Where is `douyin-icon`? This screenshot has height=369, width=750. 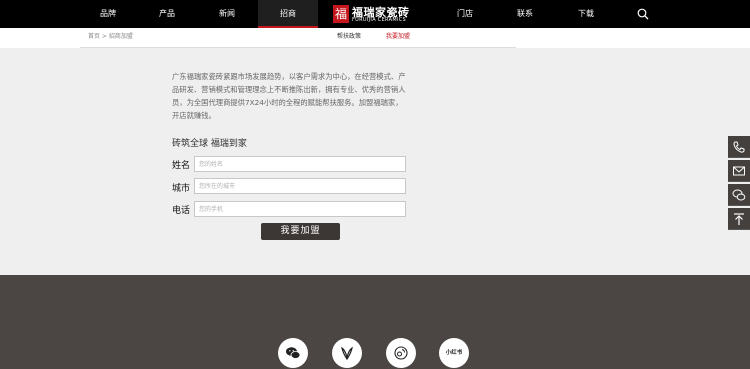
douyin-icon is located at coordinates (347, 353).